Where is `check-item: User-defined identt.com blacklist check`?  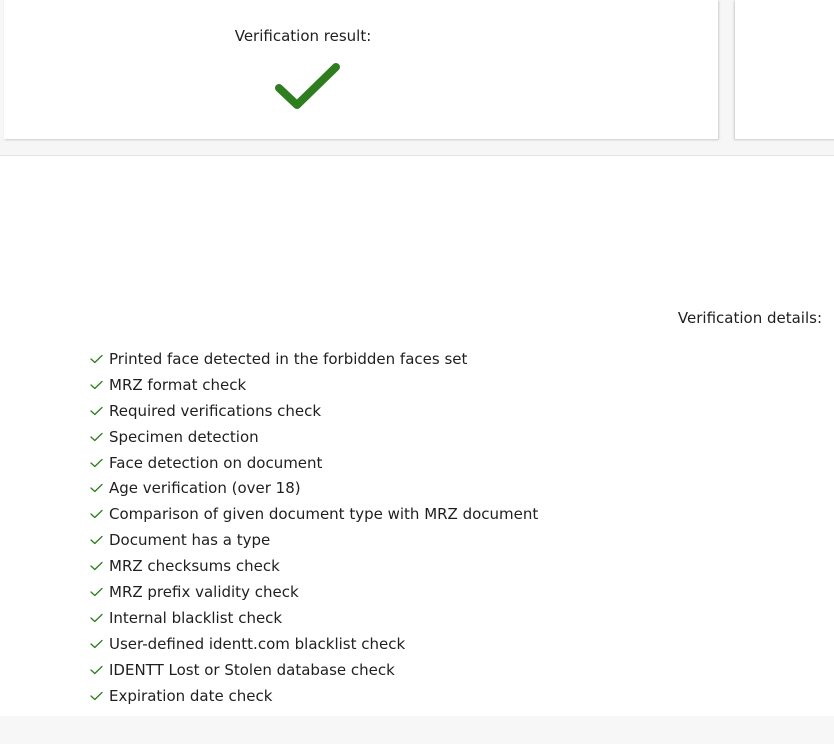
check-item: User-defined identt.com blacklist check is located at coordinates (314, 644).